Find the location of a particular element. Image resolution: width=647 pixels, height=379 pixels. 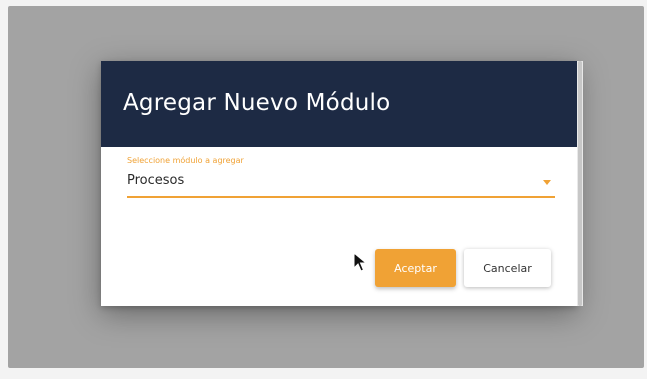

dialog-scrollbar is located at coordinates (580, 183).